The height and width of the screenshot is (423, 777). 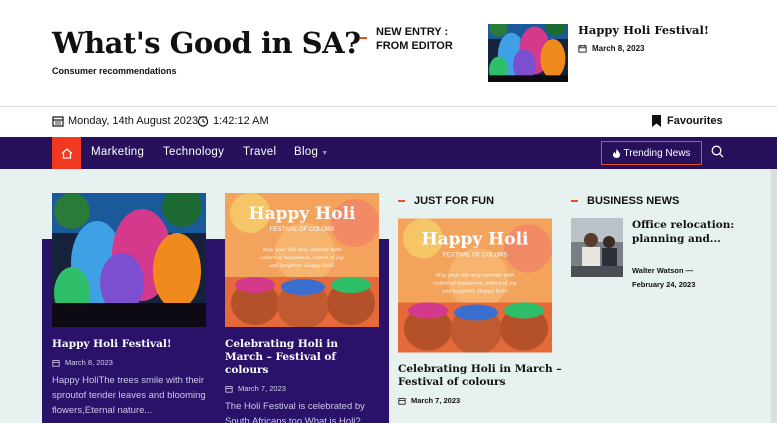 I want to click on nav-item-technology: Technology, so click(x=193, y=152).